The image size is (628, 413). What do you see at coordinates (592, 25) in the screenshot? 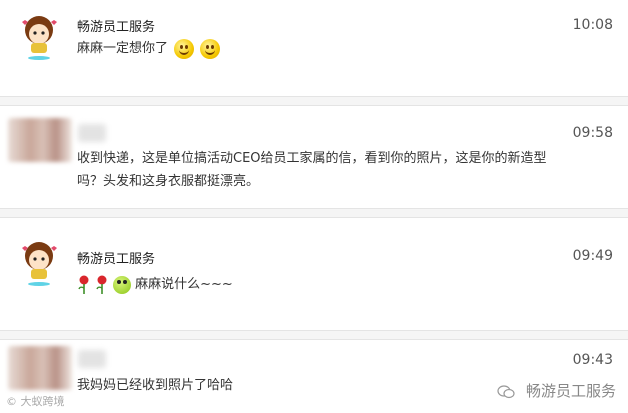
I see `message-time: 10:08` at bounding box center [592, 25].